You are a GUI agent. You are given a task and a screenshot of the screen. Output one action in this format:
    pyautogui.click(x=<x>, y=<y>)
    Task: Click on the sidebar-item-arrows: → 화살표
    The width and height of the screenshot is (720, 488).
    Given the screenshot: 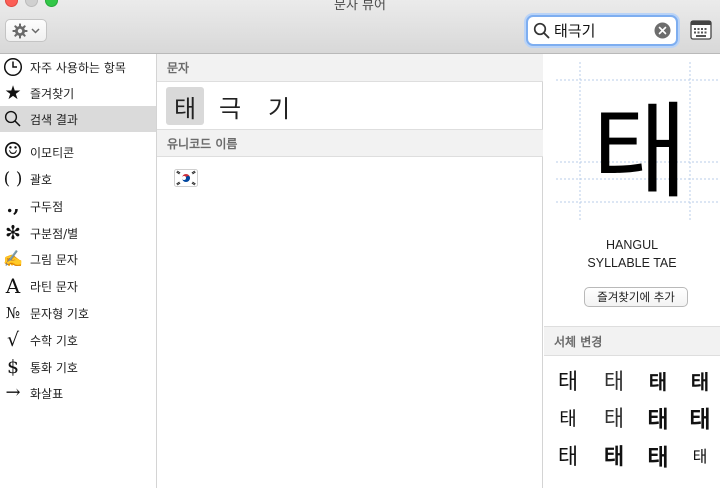 What is the action you would take?
    pyautogui.click(x=78, y=393)
    